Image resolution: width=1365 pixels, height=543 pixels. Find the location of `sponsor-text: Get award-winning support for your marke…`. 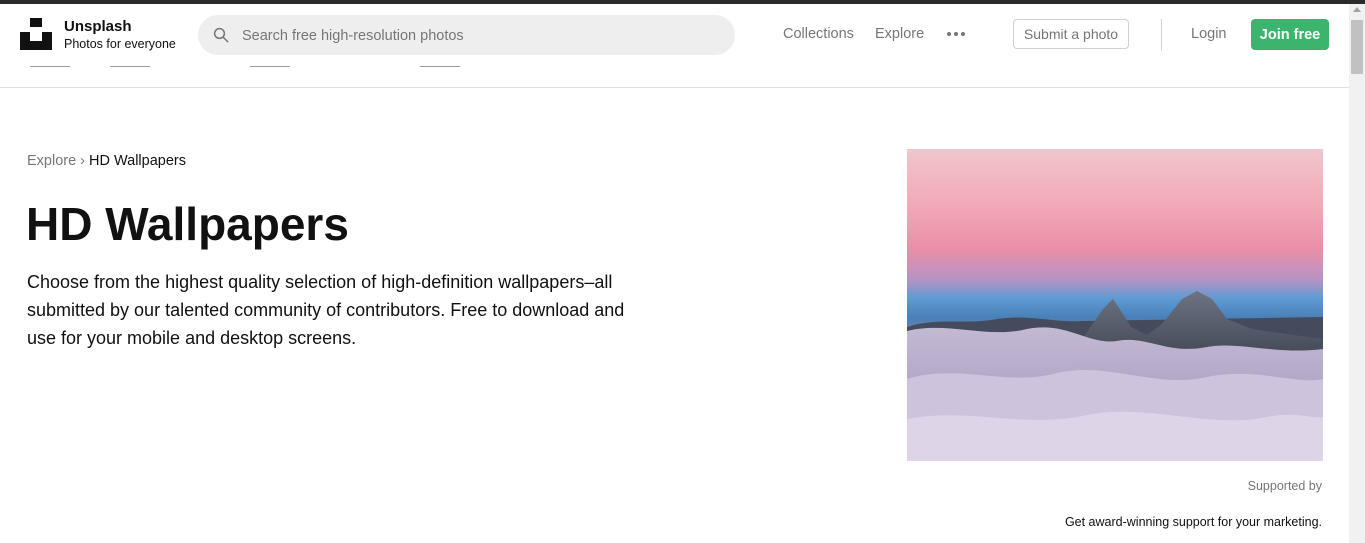

sponsor-text: Get award-winning support for your marke… is located at coordinates (1193, 522).